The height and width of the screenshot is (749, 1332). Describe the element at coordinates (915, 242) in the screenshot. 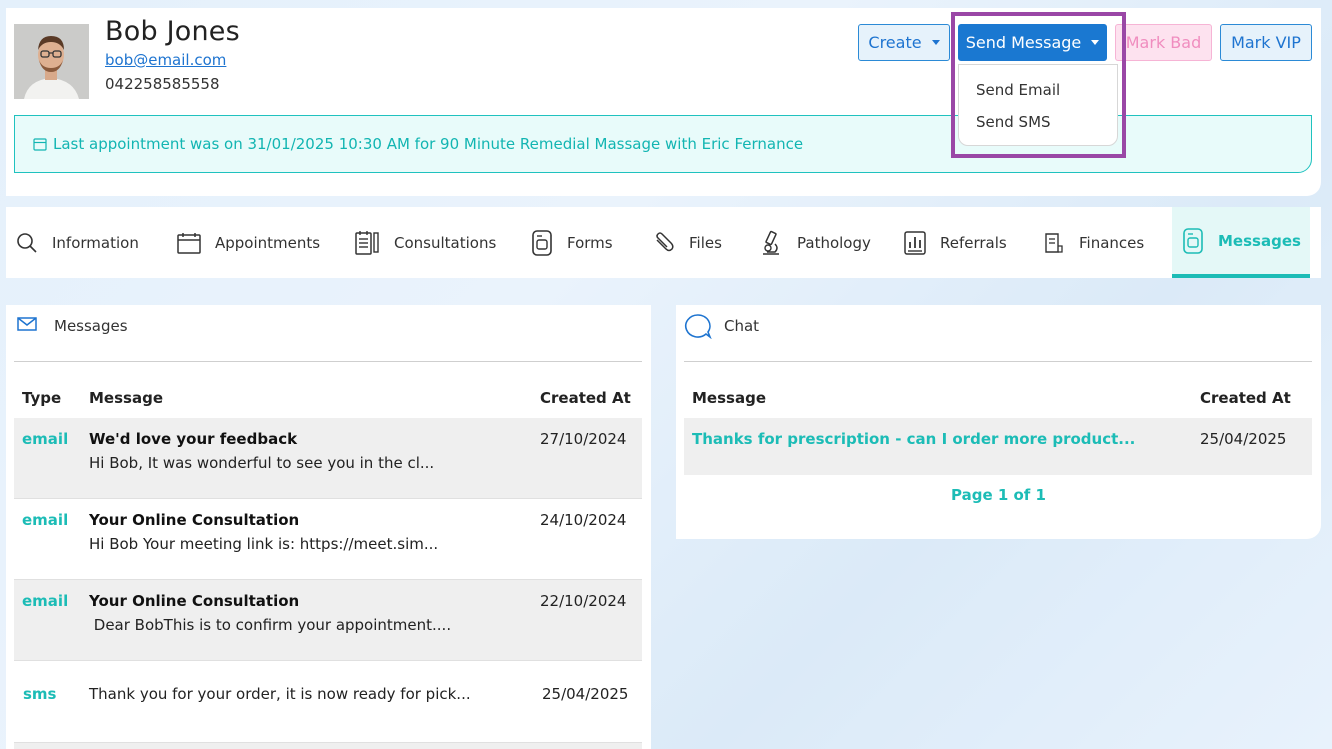

I see `chart-icon` at that location.